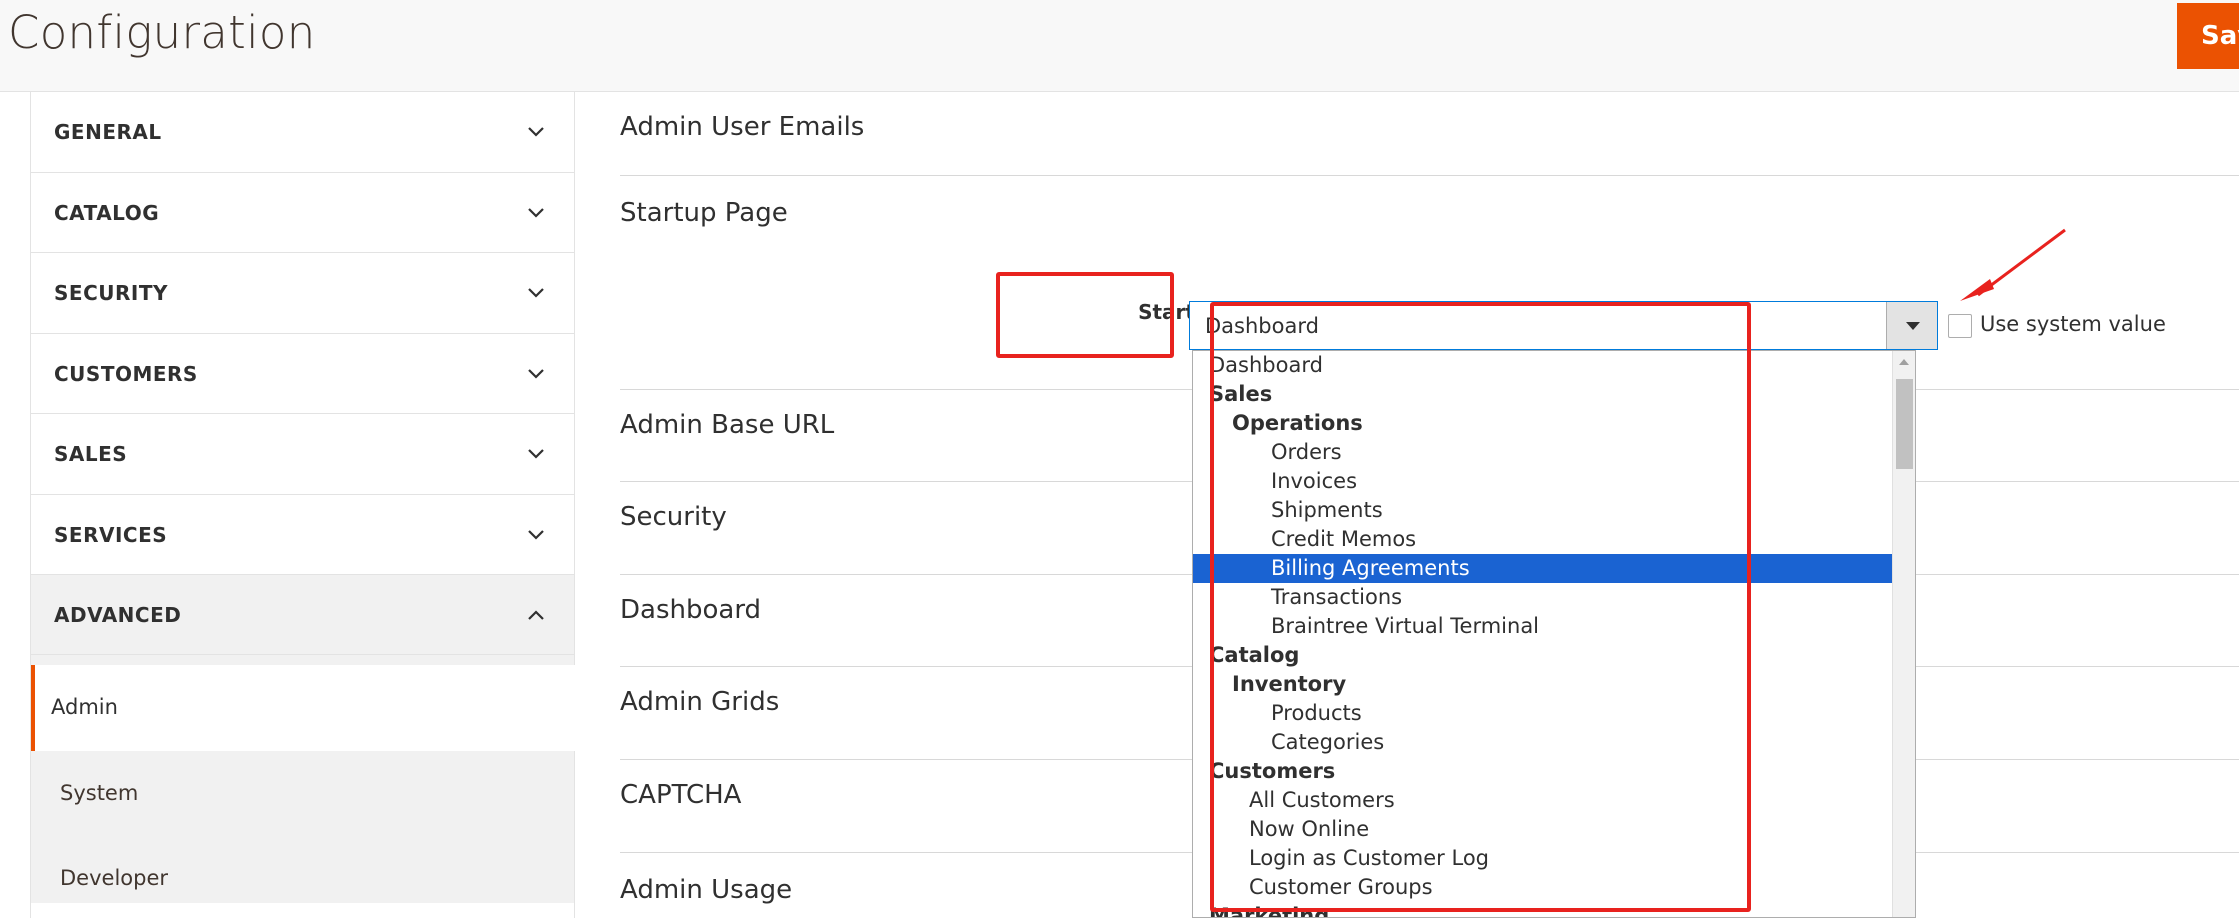 This screenshot has width=2239, height=918. Describe the element at coordinates (91, 454) in the screenshot. I see `tab-label: SALES` at that location.